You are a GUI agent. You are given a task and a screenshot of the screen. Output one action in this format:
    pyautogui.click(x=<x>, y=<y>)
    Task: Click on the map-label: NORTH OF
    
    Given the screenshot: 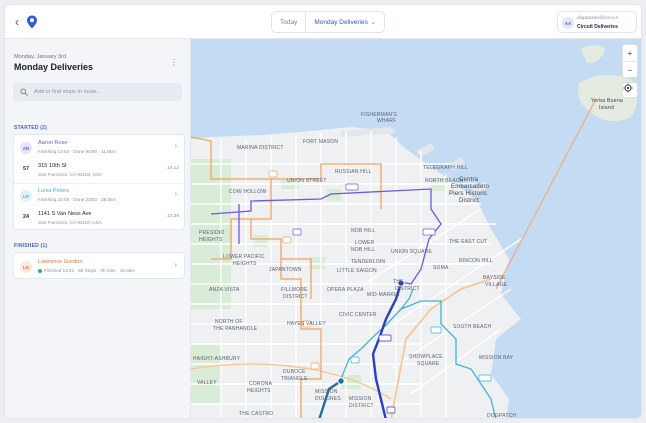 What is the action you would take?
    pyautogui.click(x=229, y=322)
    